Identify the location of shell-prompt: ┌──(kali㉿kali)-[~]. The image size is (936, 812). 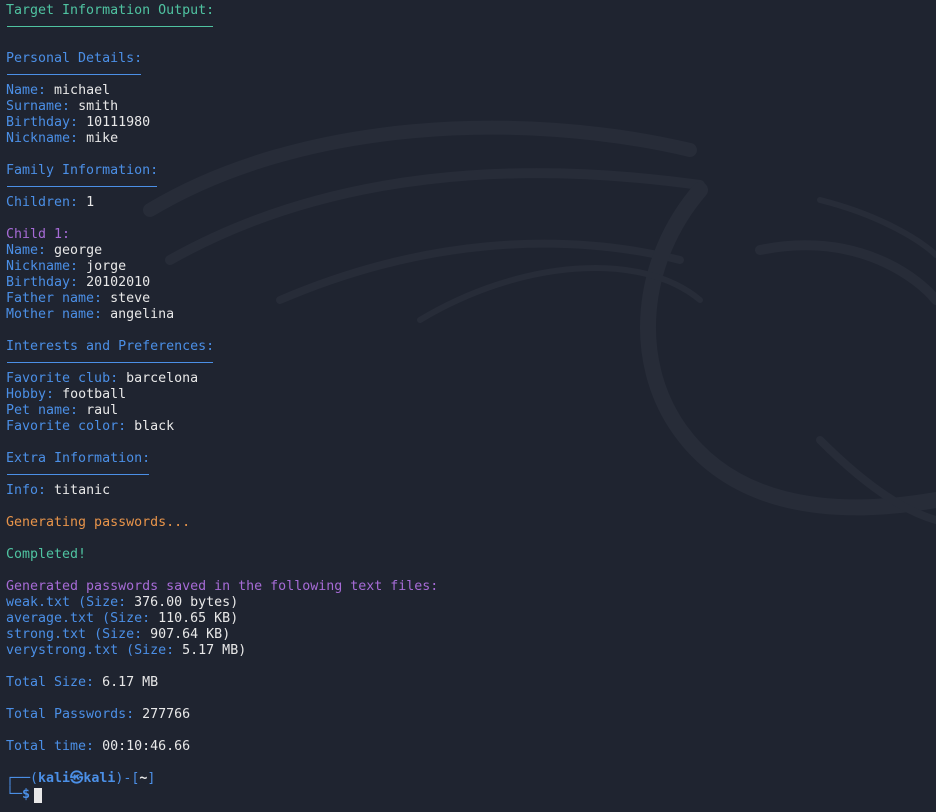
(468, 779).